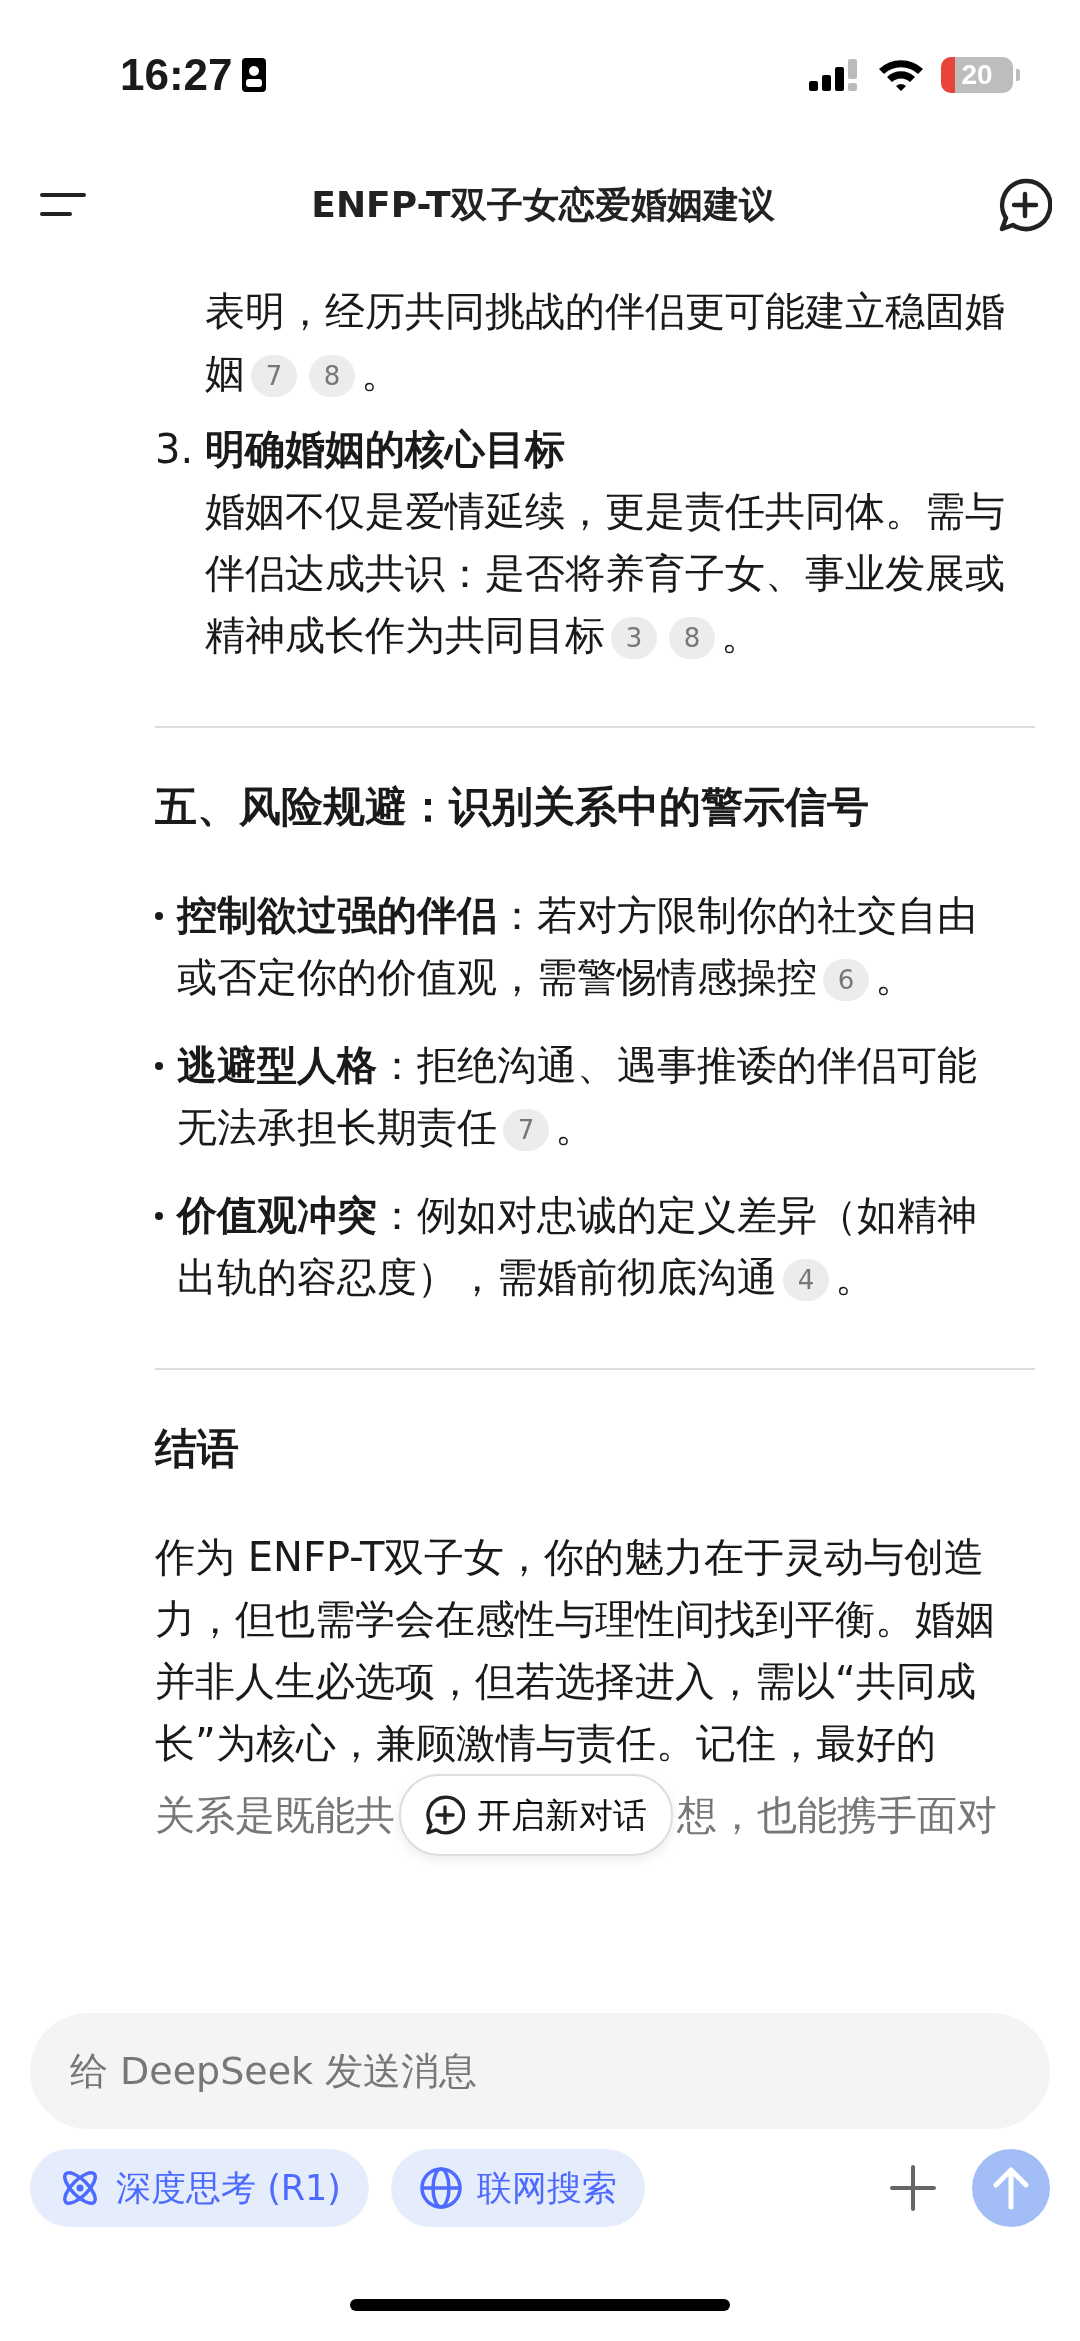 The image size is (1080, 2341). Describe the element at coordinates (837, 1815) in the screenshot. I see `faded-text: 想，也能携手面对` at that location.